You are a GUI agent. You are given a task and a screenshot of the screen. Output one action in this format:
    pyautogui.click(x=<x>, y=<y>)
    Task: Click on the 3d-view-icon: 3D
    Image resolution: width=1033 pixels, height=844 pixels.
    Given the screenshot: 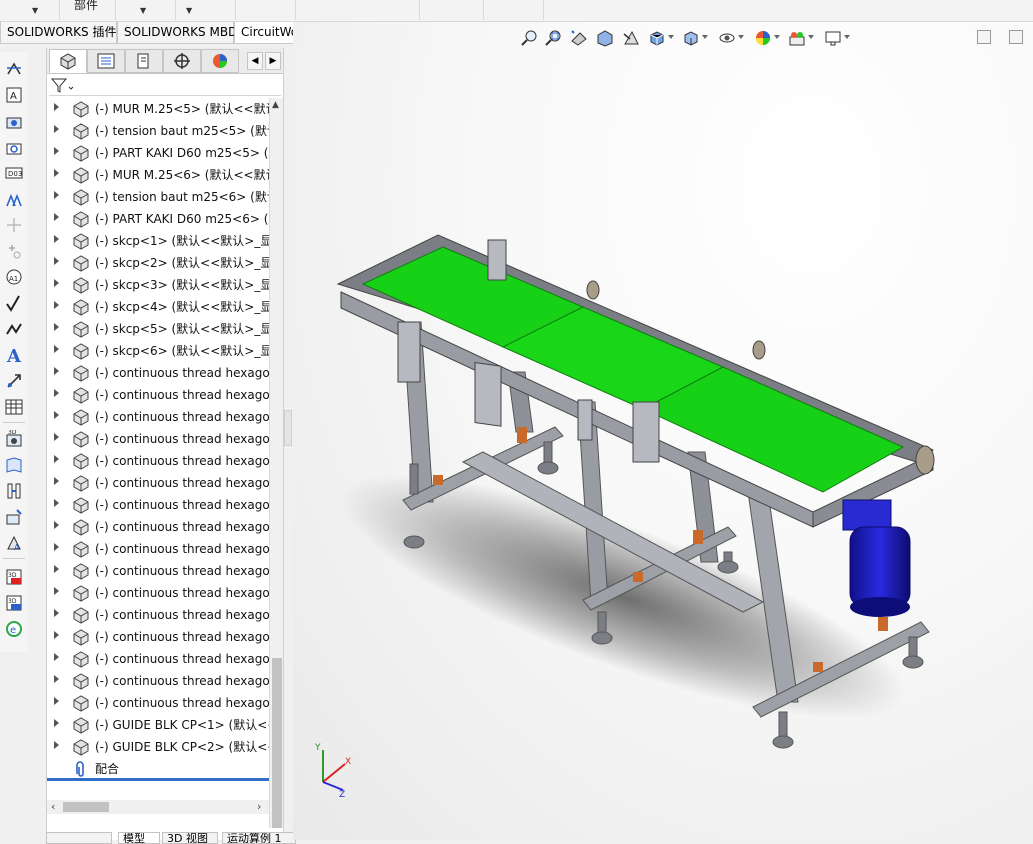 What is the action you would take?
    pyautogui.click(x=14, y=439)
    